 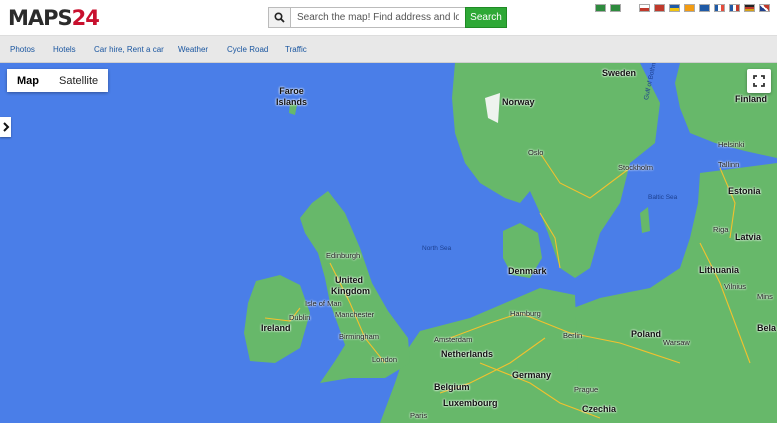 What do you see at coordinates (452, 387) in the screenshot?
I see `label-belgium: Belgium` at bounding box center [452, 387].